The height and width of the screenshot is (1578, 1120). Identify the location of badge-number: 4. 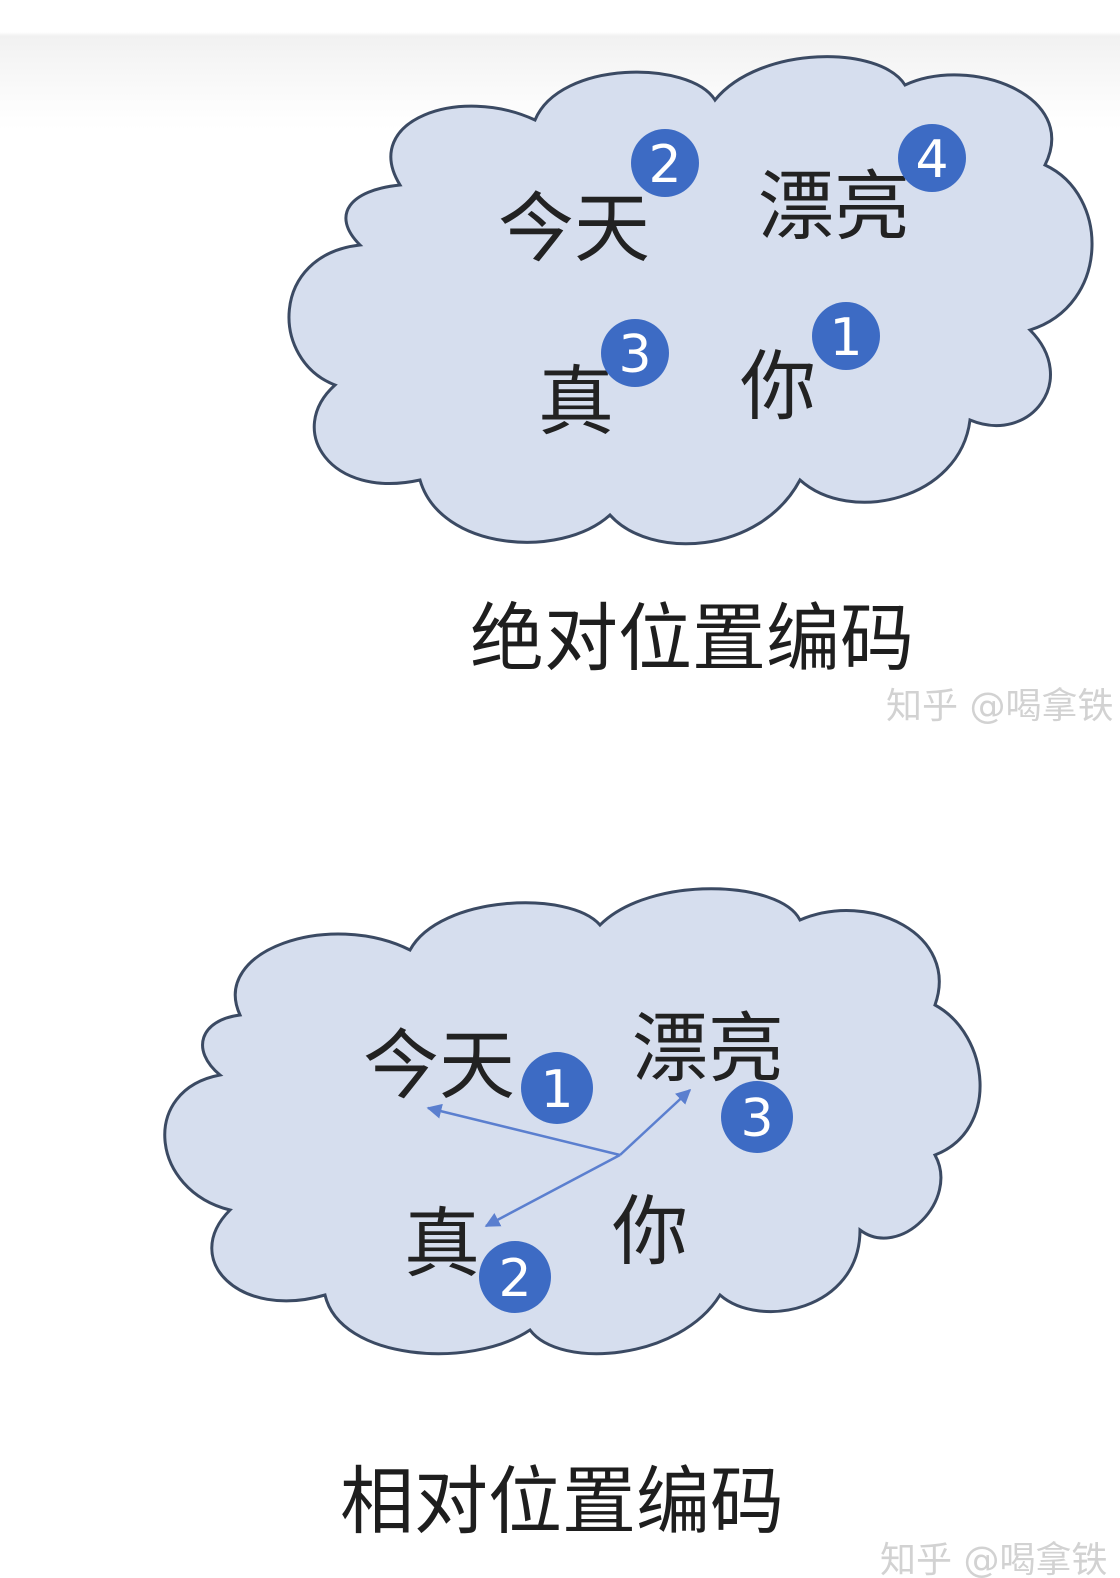
(931, 160).